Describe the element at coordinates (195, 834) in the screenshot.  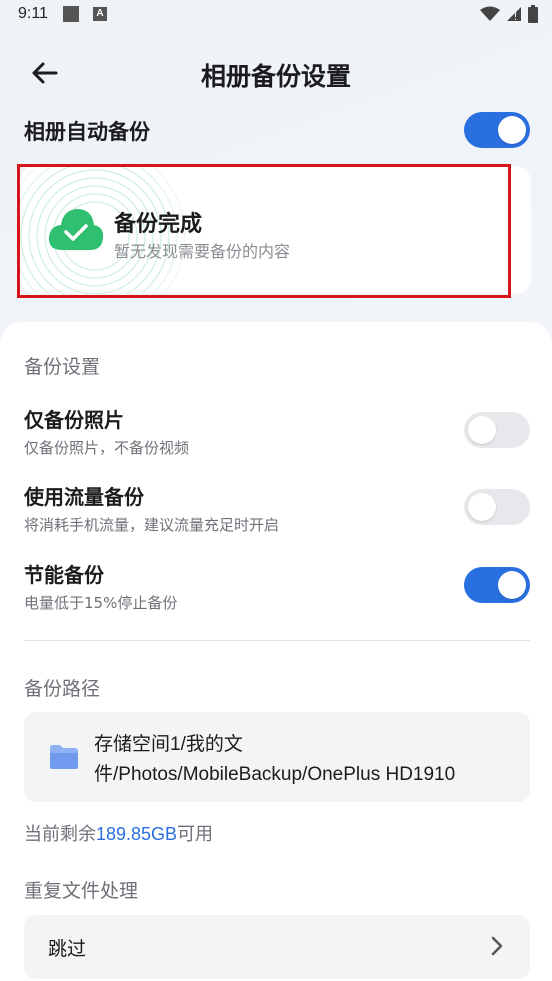
I see `remaining-suffix: 可用` at that location.